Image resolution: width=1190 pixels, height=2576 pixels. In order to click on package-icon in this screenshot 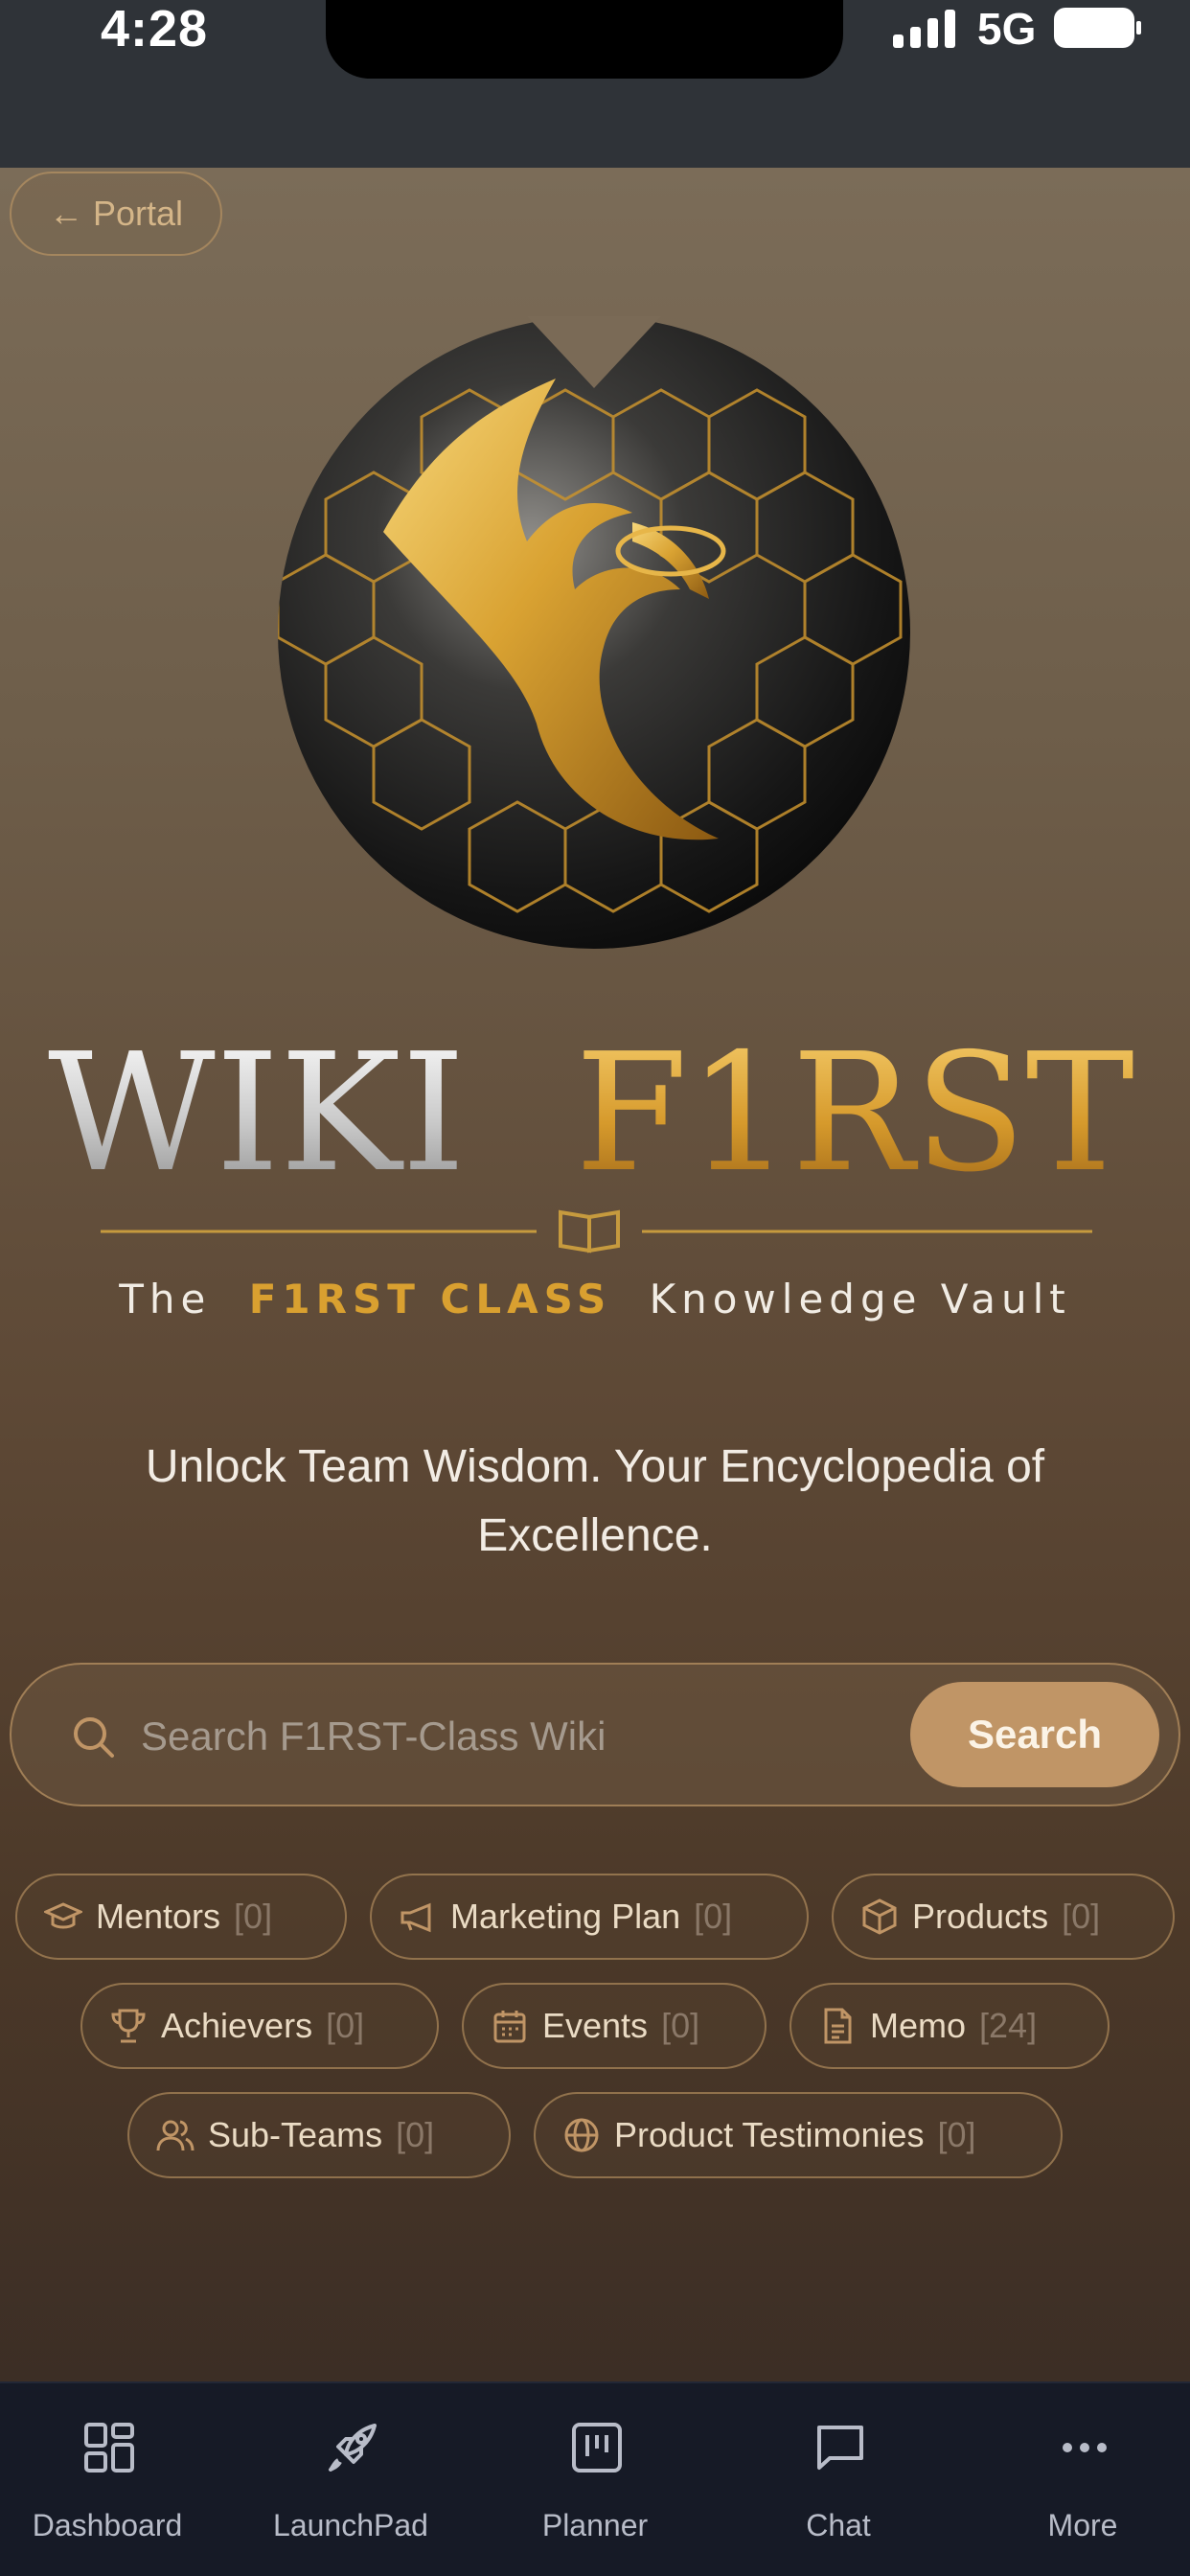, I will do `click(880, 1916)`.